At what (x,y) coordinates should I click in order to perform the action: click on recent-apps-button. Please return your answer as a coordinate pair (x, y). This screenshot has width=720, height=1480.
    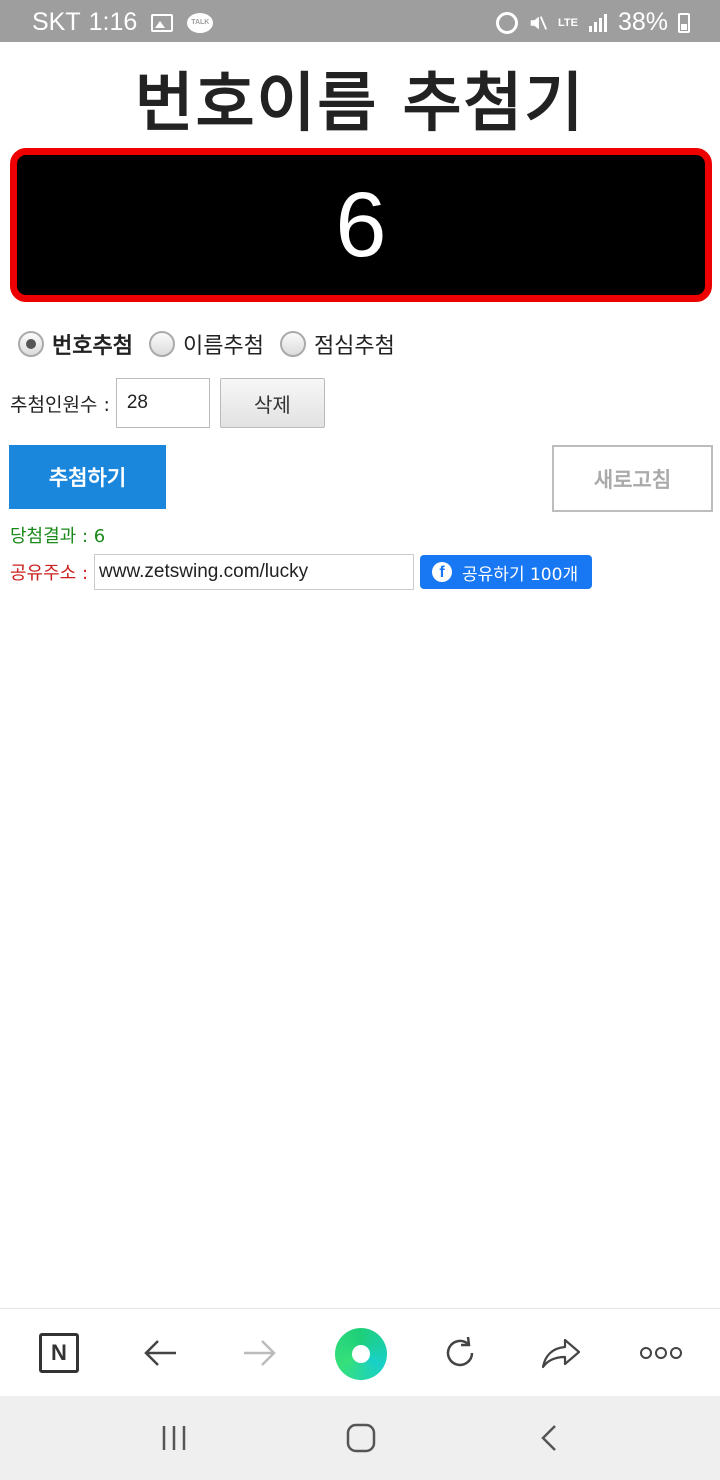
    Looking at the image, I should click on (174, 1438).